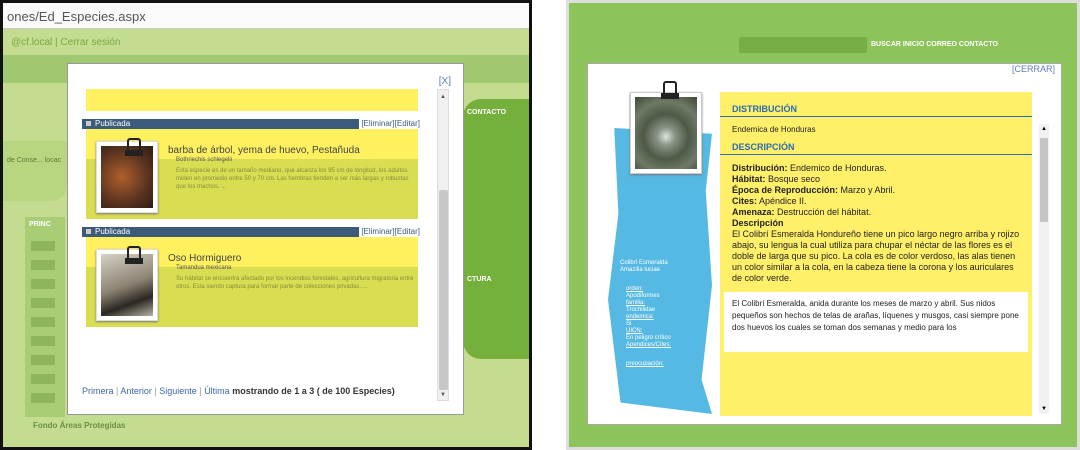 Image resolution: width=1080 pixels, height=450 pixels. I want to click on distribucion-heading: DISTRIBUCIÓN, so click(876, 109).